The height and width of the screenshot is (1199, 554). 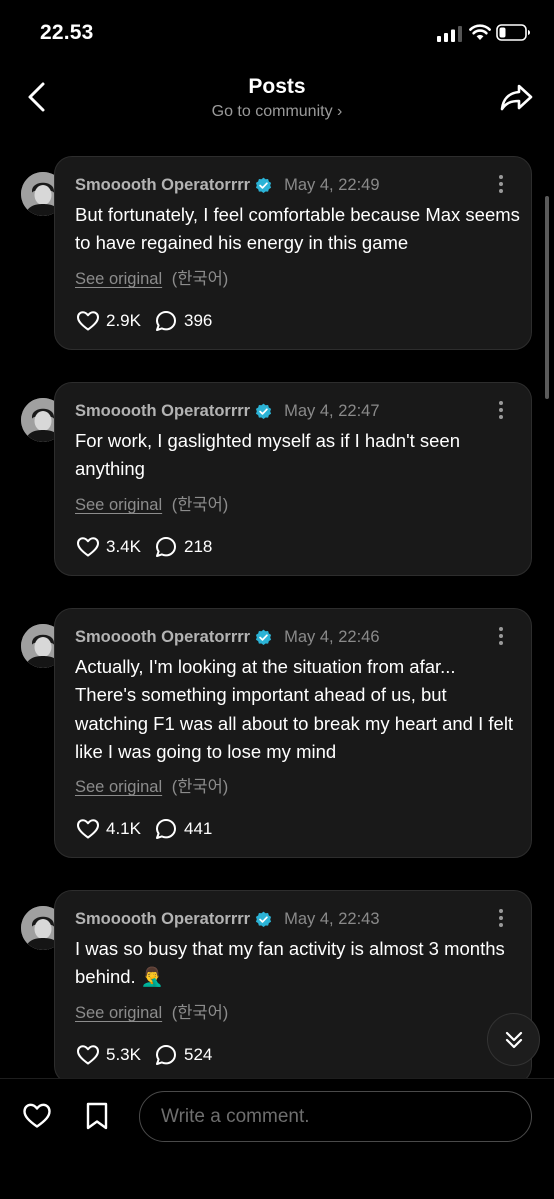 I want to click on comment-button: 396, so click(x=183, y=321).